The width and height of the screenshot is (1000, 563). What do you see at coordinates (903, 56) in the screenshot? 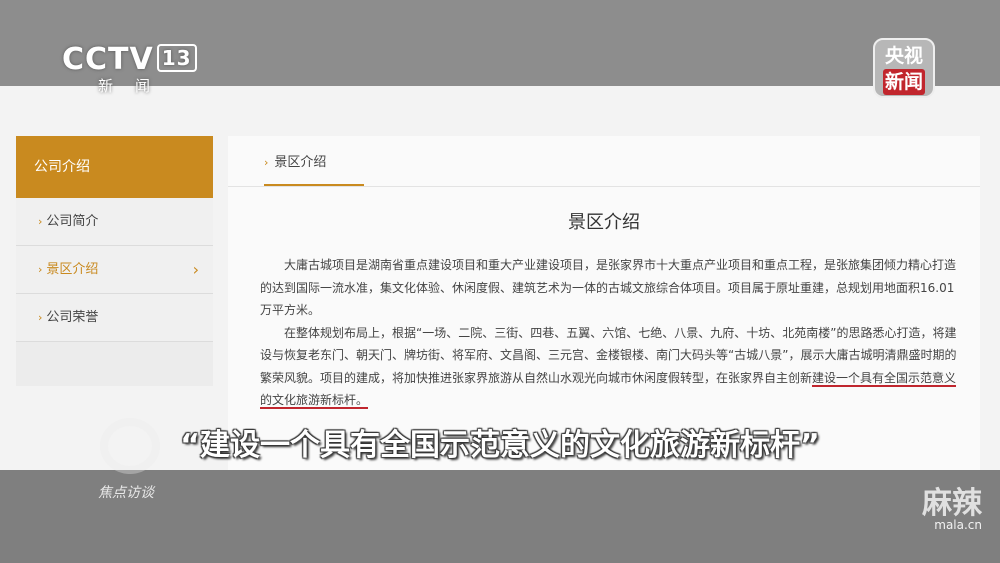
I see `logo-line: 央视` at bounding box center [903, 56].